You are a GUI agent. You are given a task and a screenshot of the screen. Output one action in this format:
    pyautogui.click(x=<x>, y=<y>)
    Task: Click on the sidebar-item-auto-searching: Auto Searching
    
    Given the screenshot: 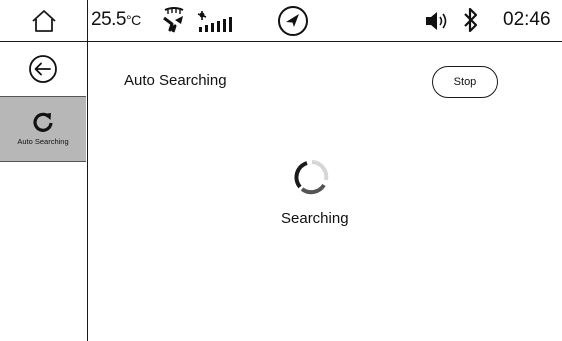 What is the action you would take?
    pyautogui.click(x=43, y=129)
    